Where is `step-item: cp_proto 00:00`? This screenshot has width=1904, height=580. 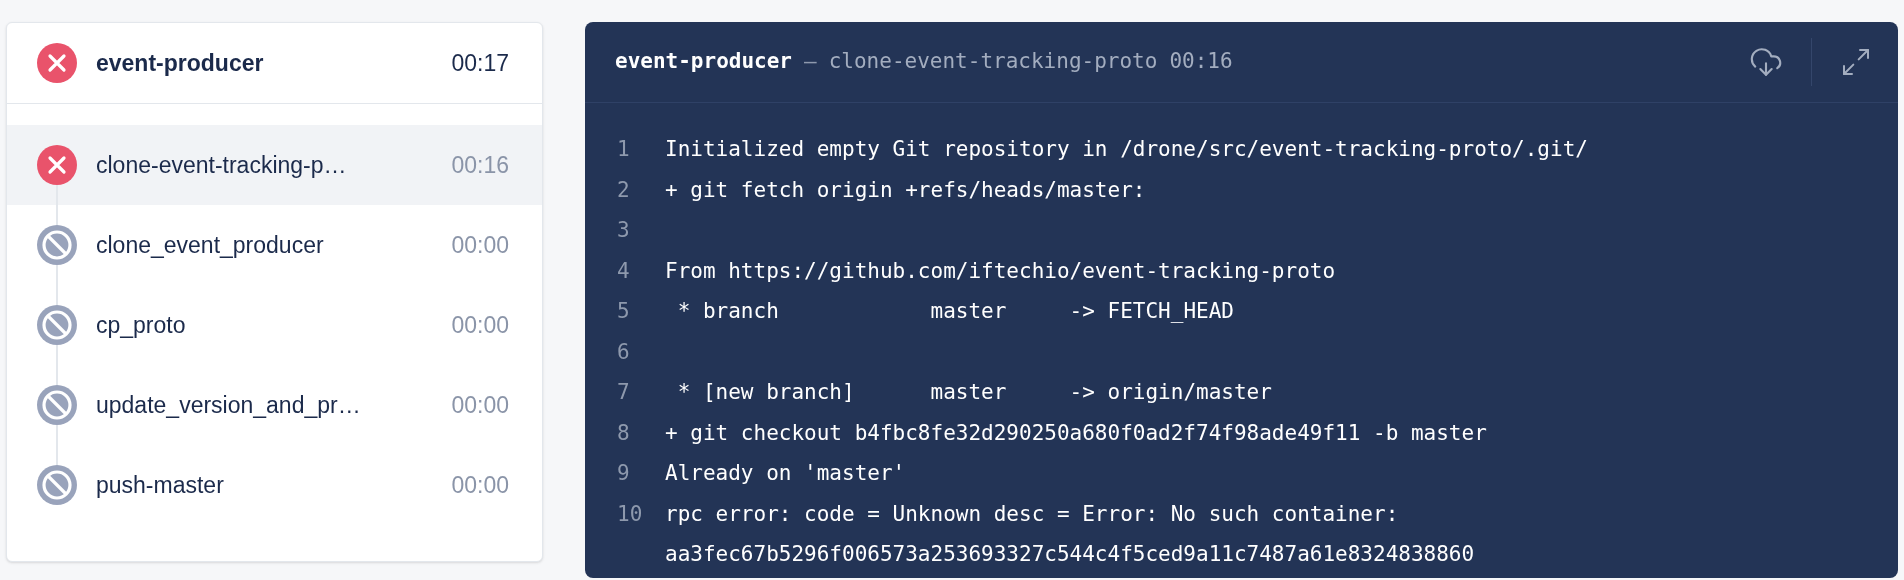
step-item: cp_proto 00:00 is located at coordinates (274, 325).